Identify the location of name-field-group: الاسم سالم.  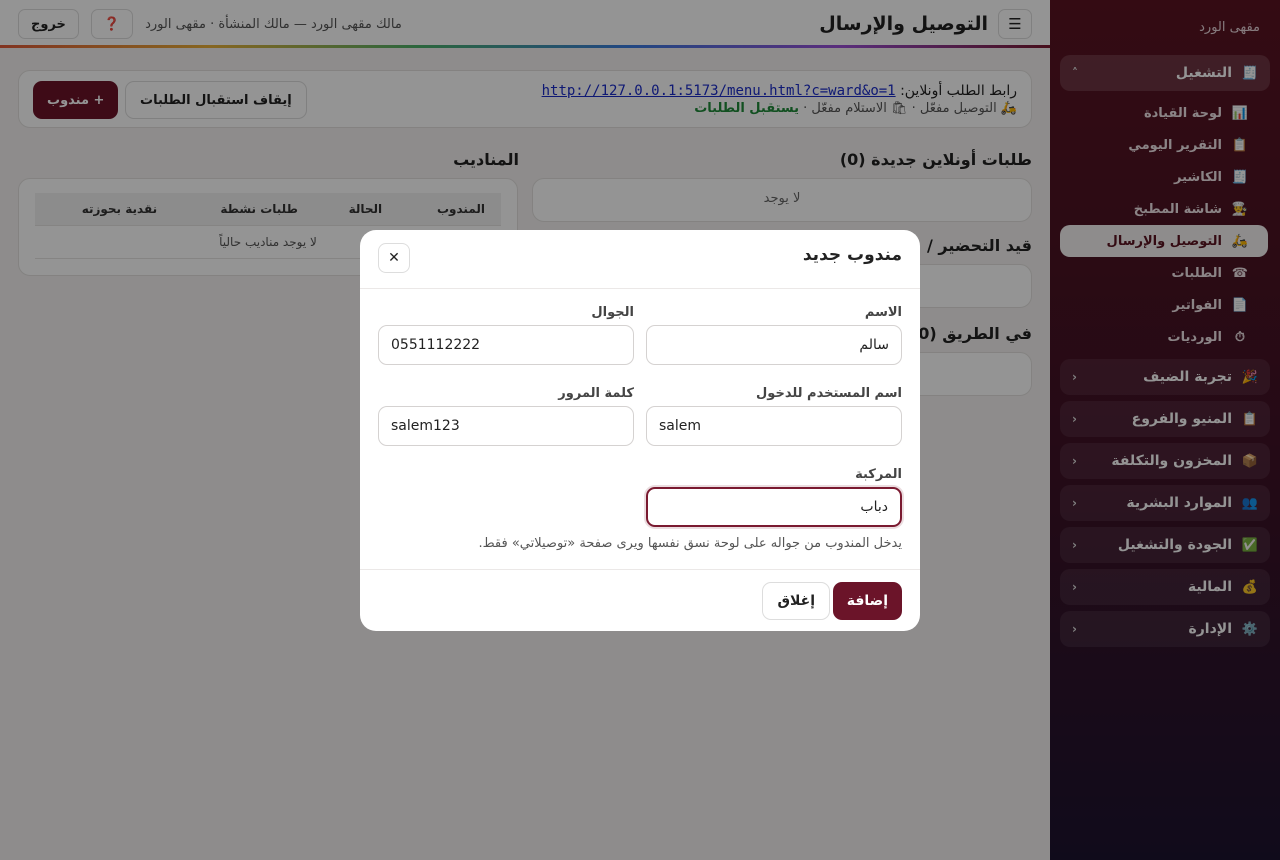
(774, 335).